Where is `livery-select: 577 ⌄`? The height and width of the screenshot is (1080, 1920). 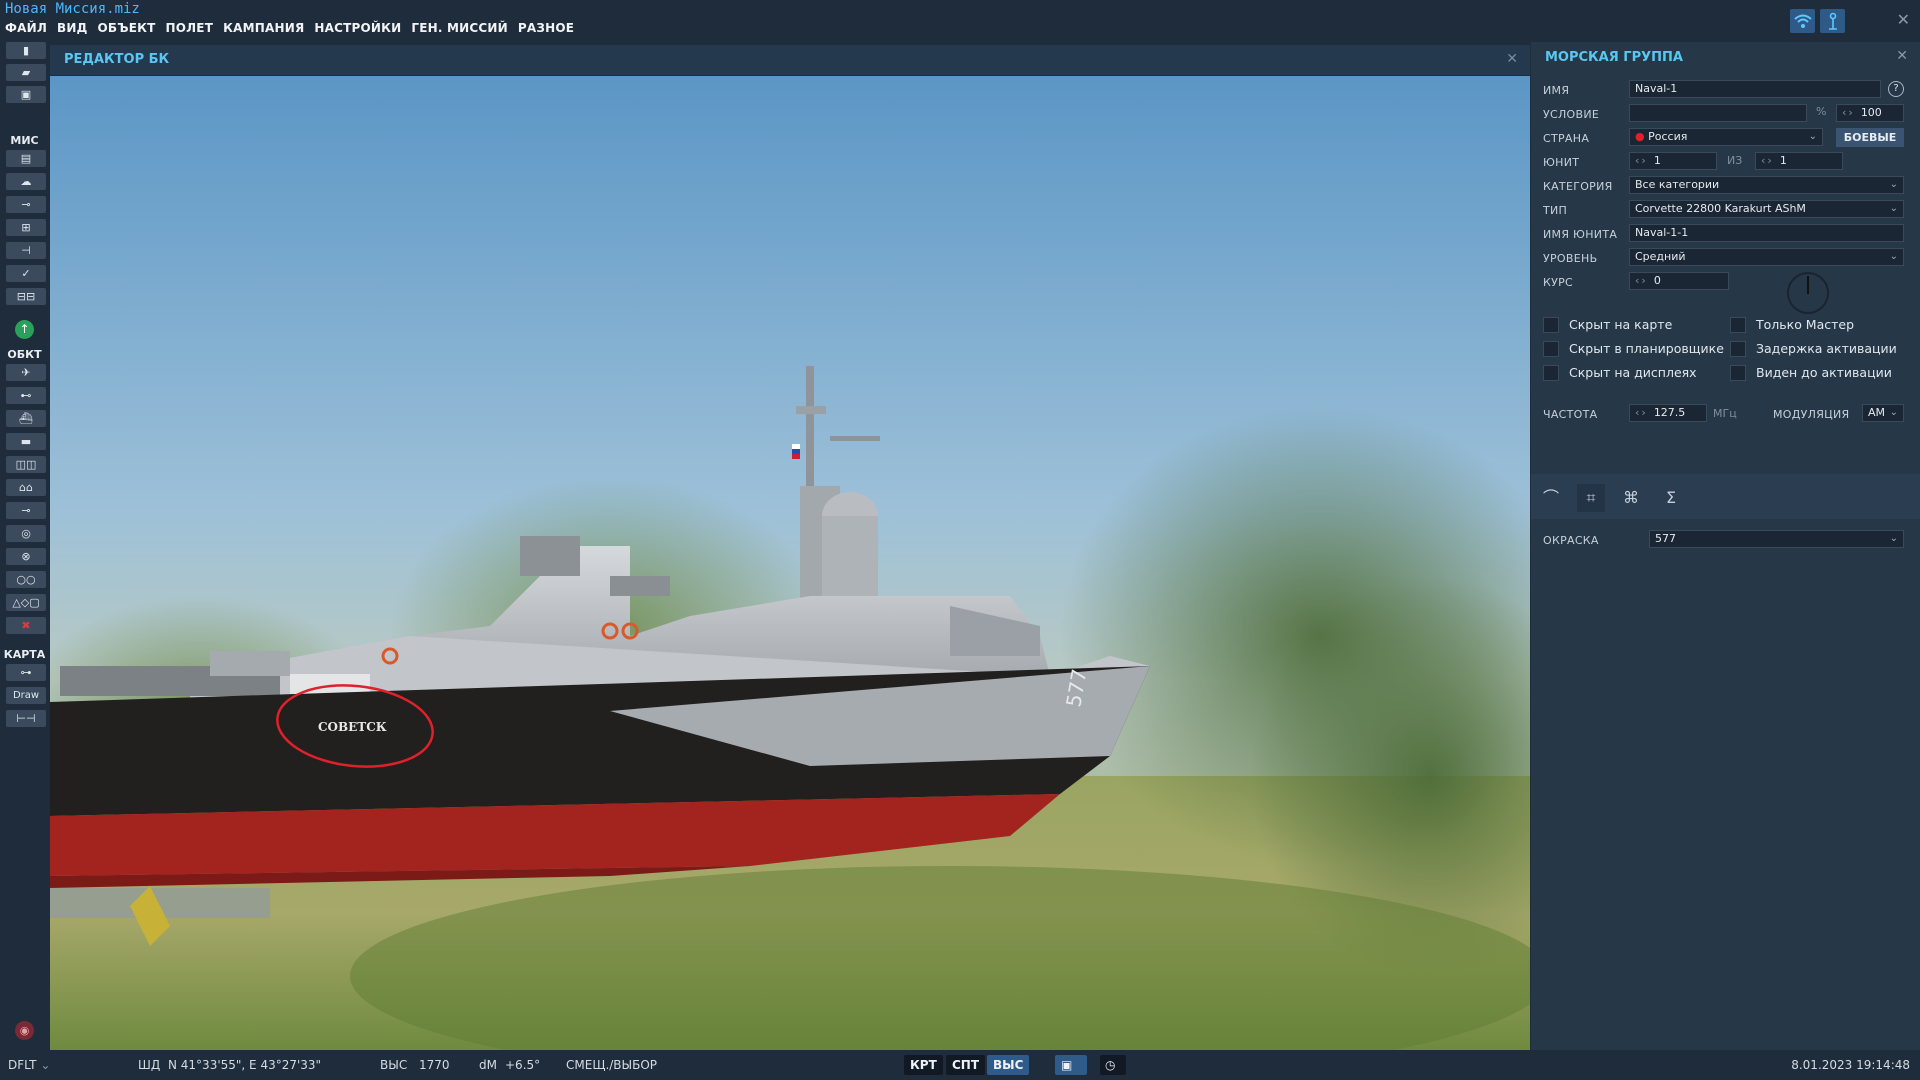
livery-select: 577 ⌄ is located at coordinates (1776, 539).